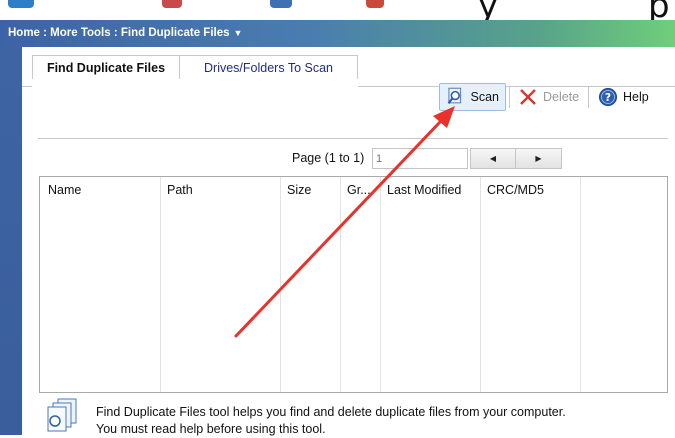 This screenshot has width=675, height=438. What do you see at coordinates (64, 190) in the screenshot?
I see `column-header-name: Name` at bounding box center [64, 190].